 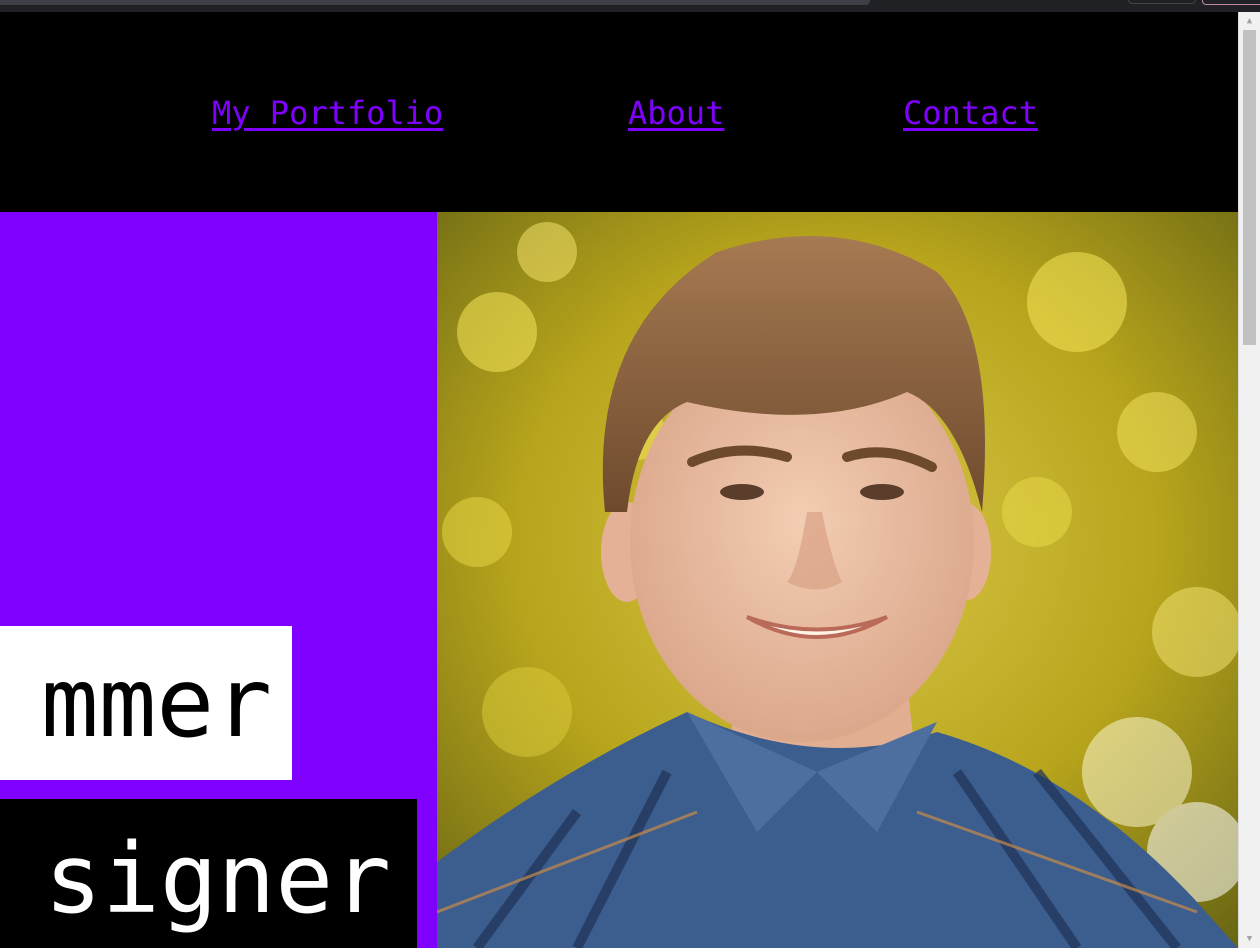 What do you see at coordinates (208, 873) in the screenshot?
I see `hero-role-tag-designer: signer` at bounding box center [208, 873].